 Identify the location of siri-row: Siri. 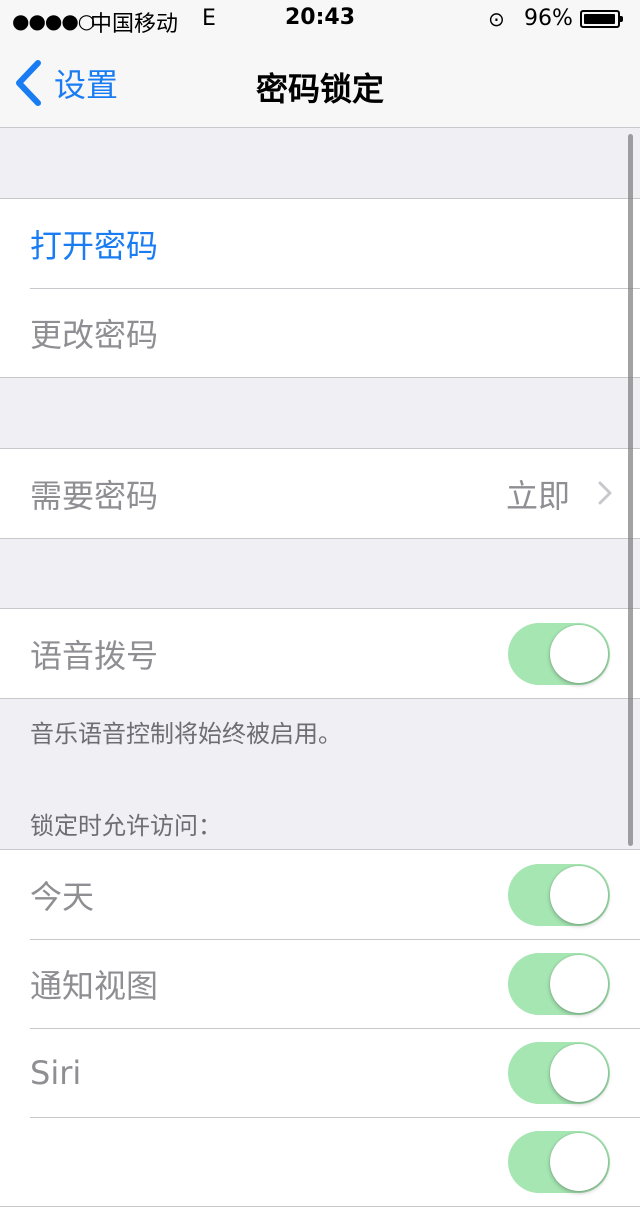
(320, 1072).